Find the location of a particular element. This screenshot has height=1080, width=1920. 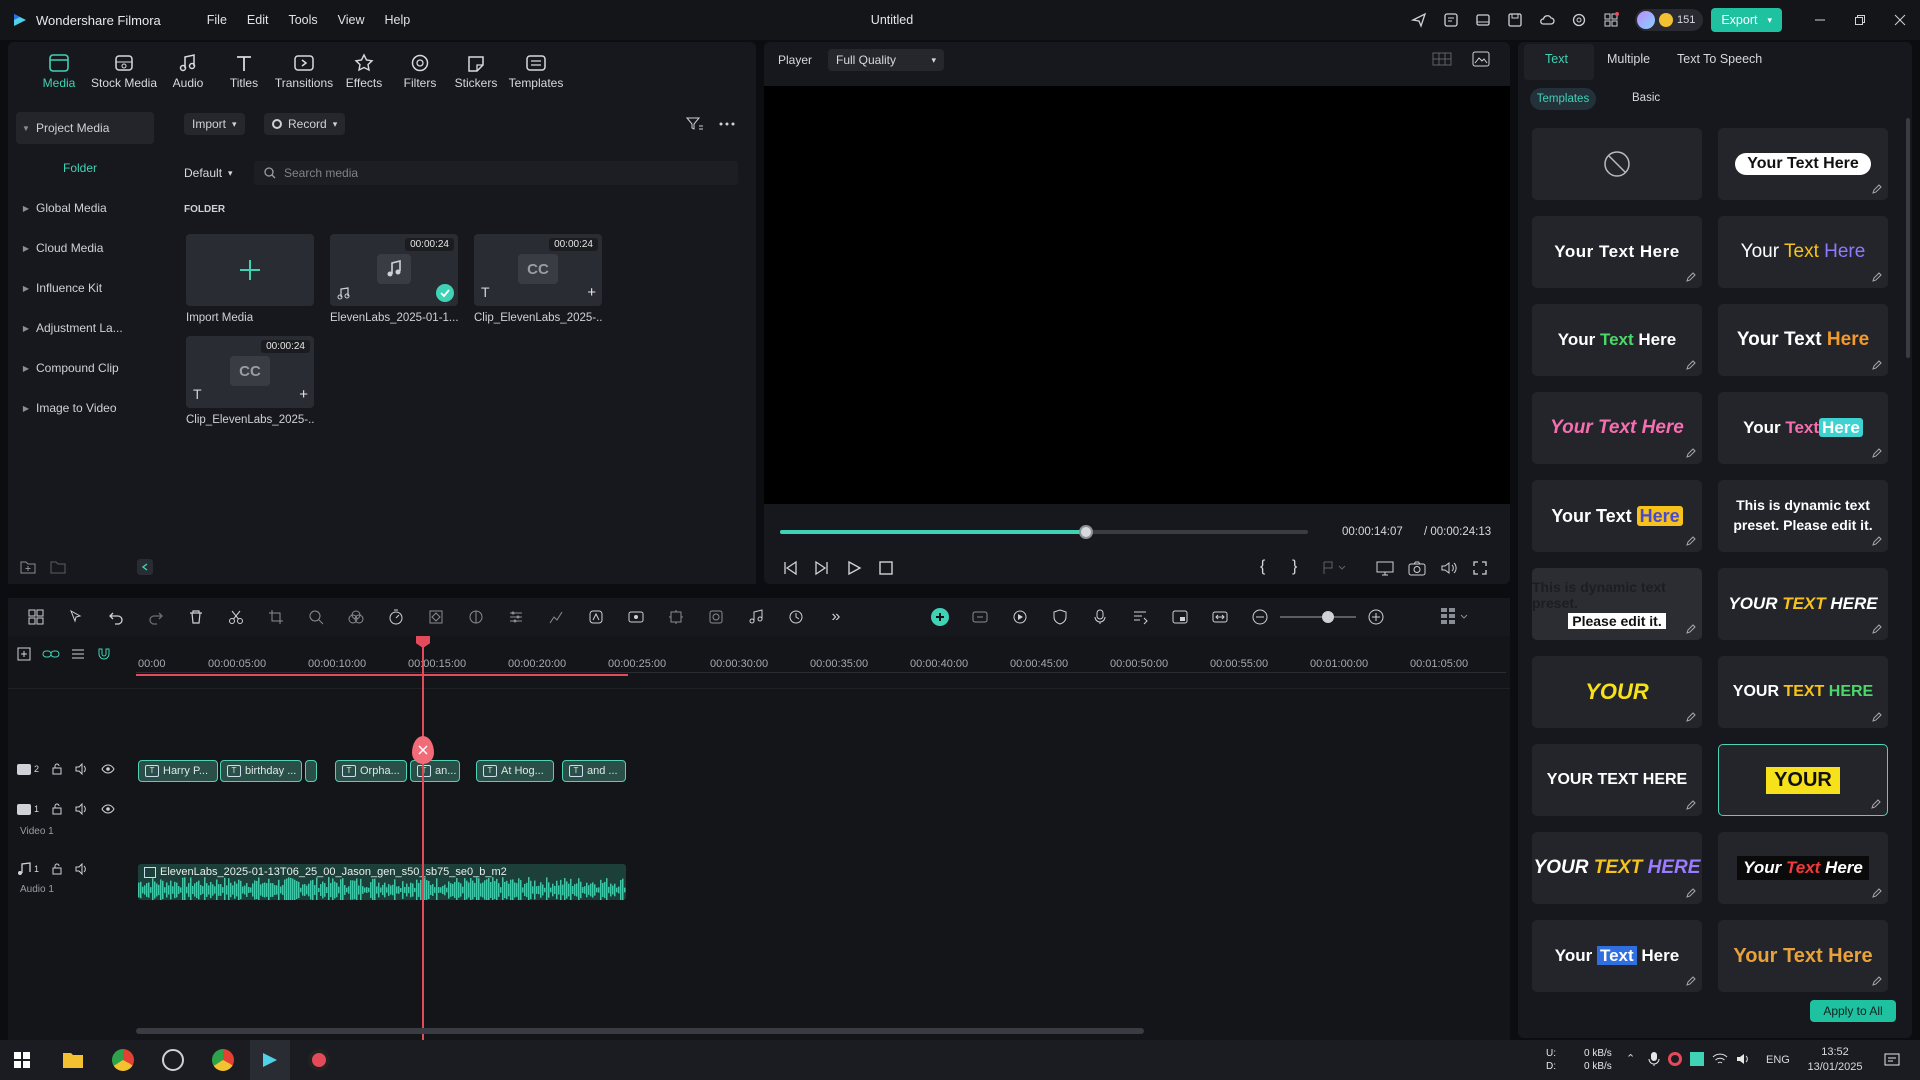

folder-icon is located at coordinates (58, 567).